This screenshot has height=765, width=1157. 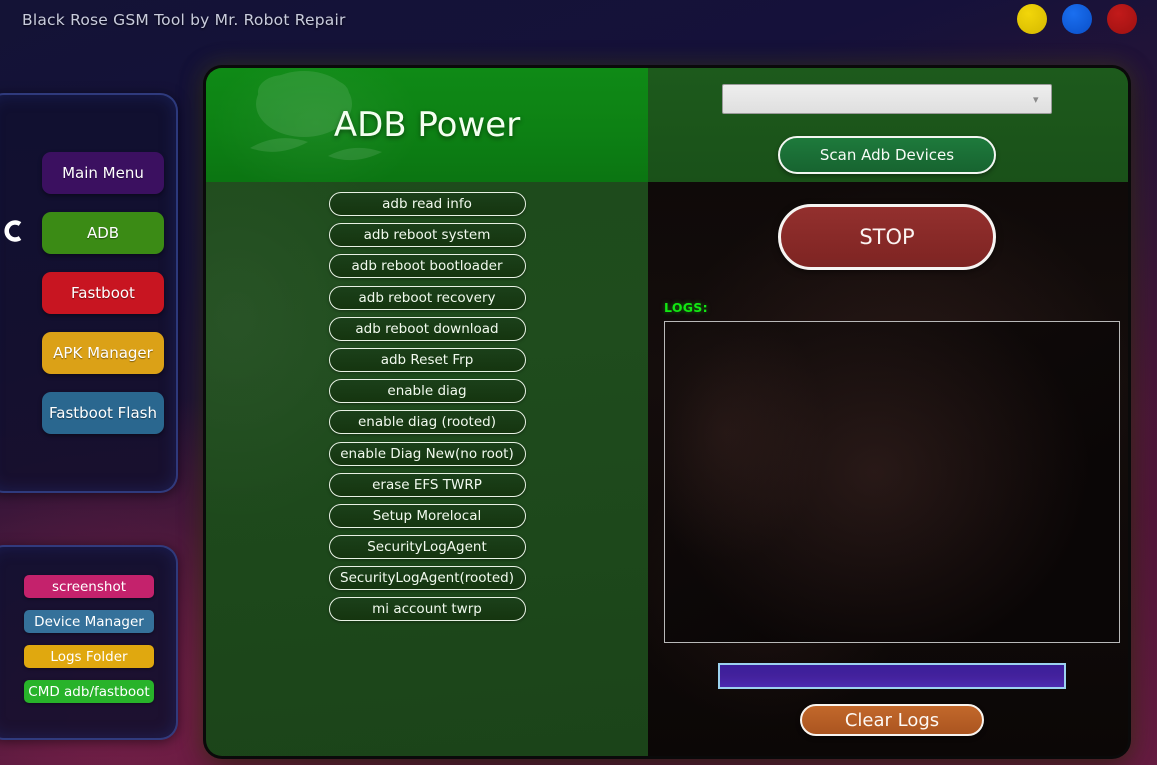 I want to click on action-button: mi account twrp, so click(x=427, y=609).